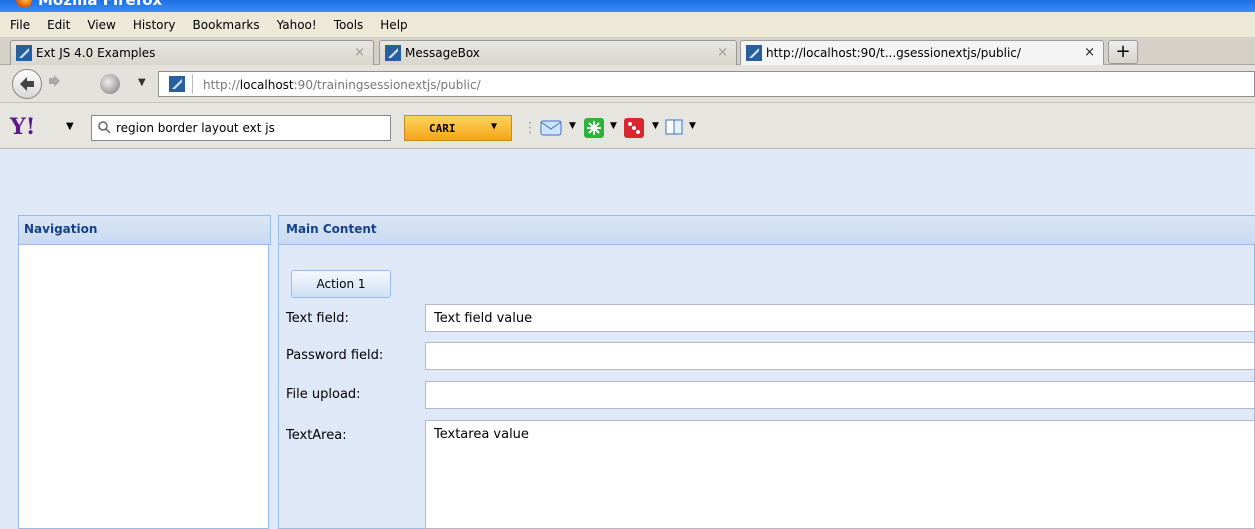 This screenshot has width=1255, height=529. What do you see at coordinates (840, 356) in the screenshot?
I see `password-field-input` at bounding box center [840, 356].